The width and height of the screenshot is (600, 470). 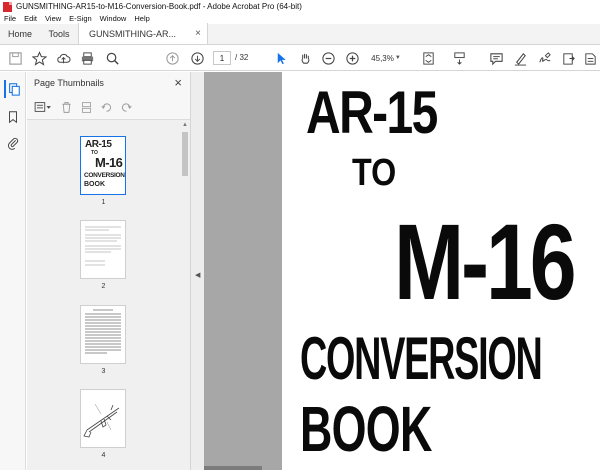 I want to click on close-panel-icon: ×, so click(x=178, y=82).